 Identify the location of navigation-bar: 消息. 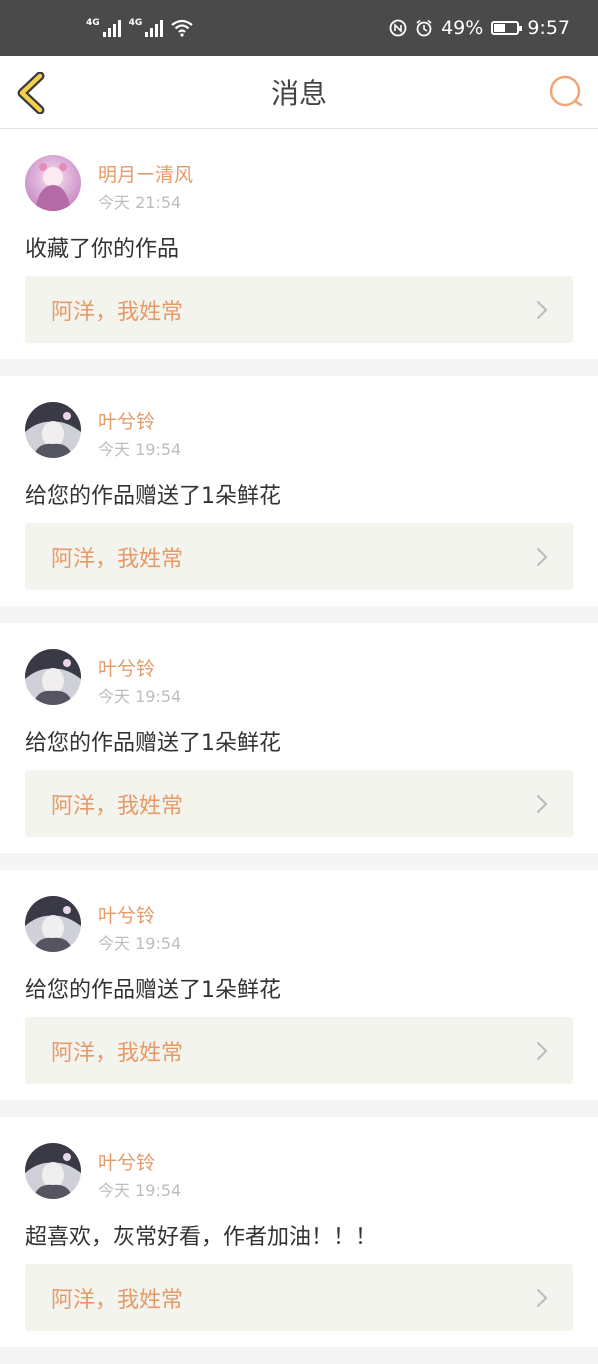
(299, 92).